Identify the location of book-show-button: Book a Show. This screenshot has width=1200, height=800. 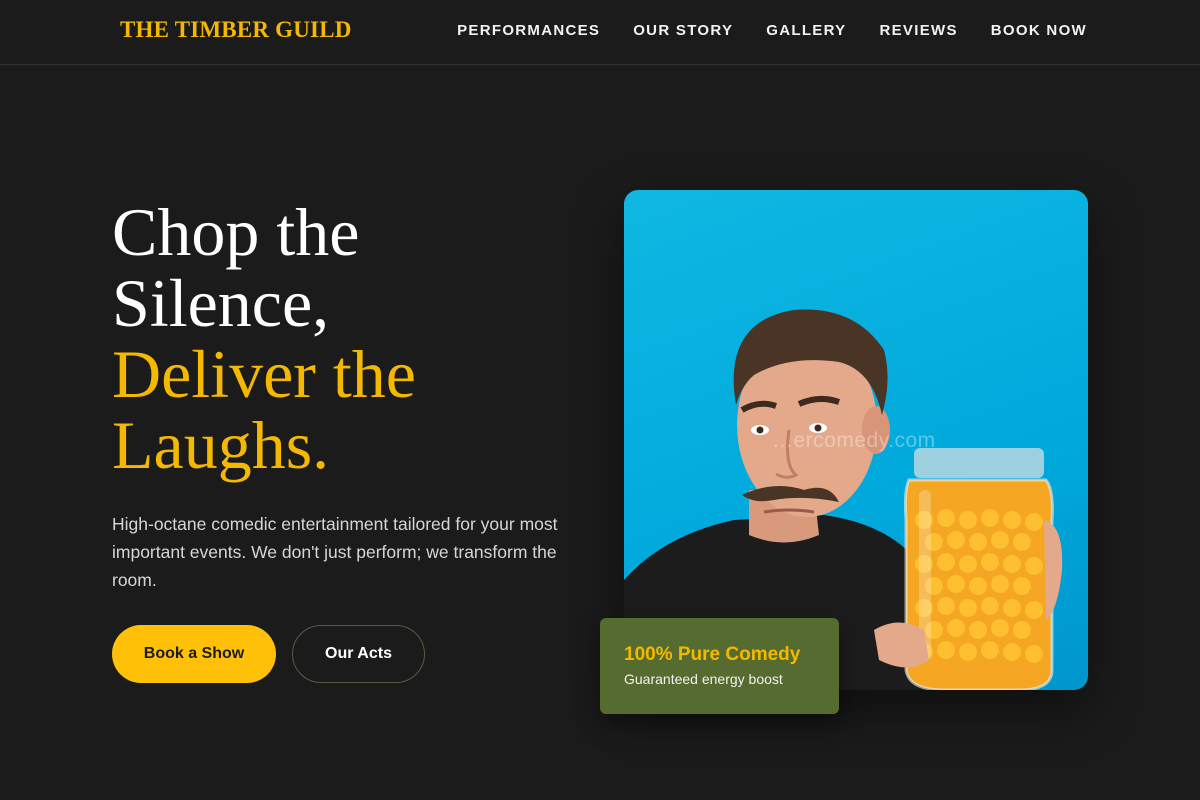
(194, 654).